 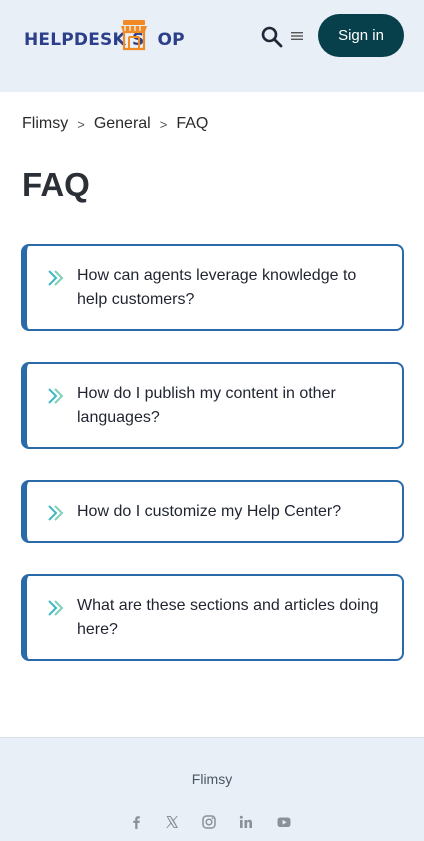 What do you see at coordinates (104, 40) in the screenshot?
I see `logo-text: HELPDESK S OP` at bounding box center [104, 40].